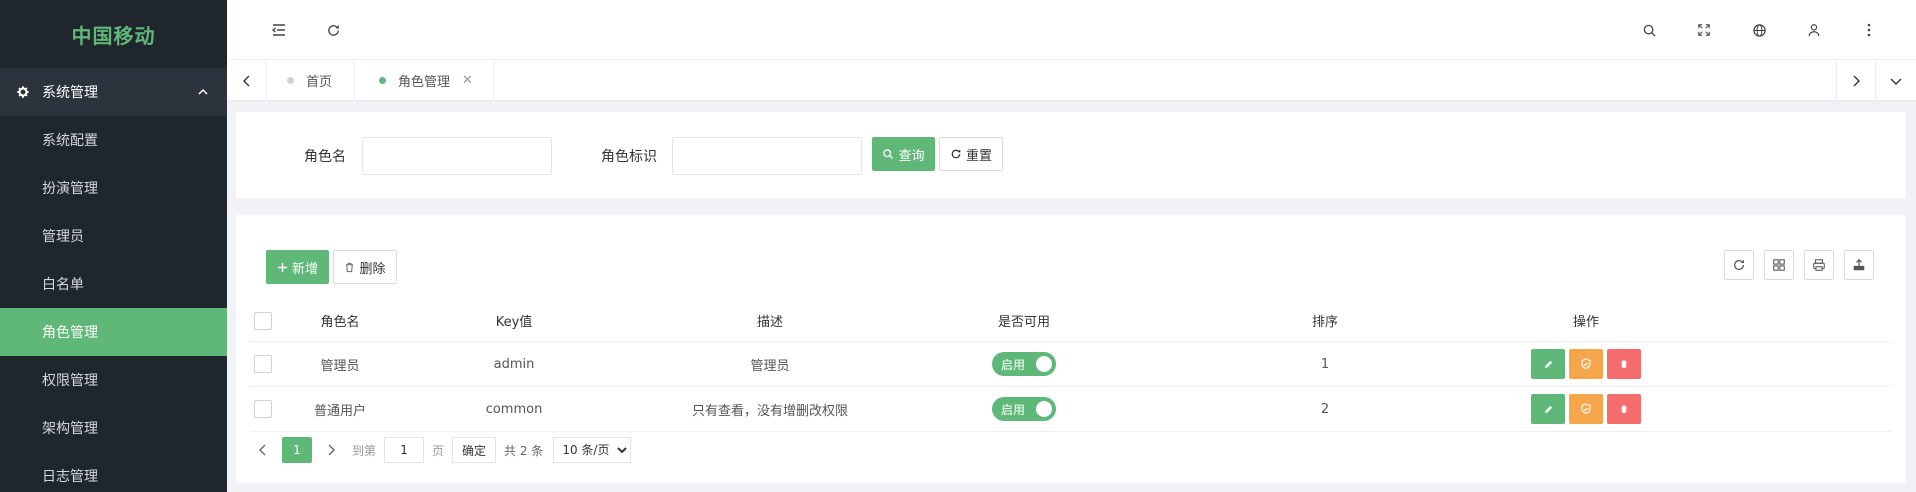 The image size is (1916, 492). I want to click on role-key-label: 角色标识, so click(629, 157).